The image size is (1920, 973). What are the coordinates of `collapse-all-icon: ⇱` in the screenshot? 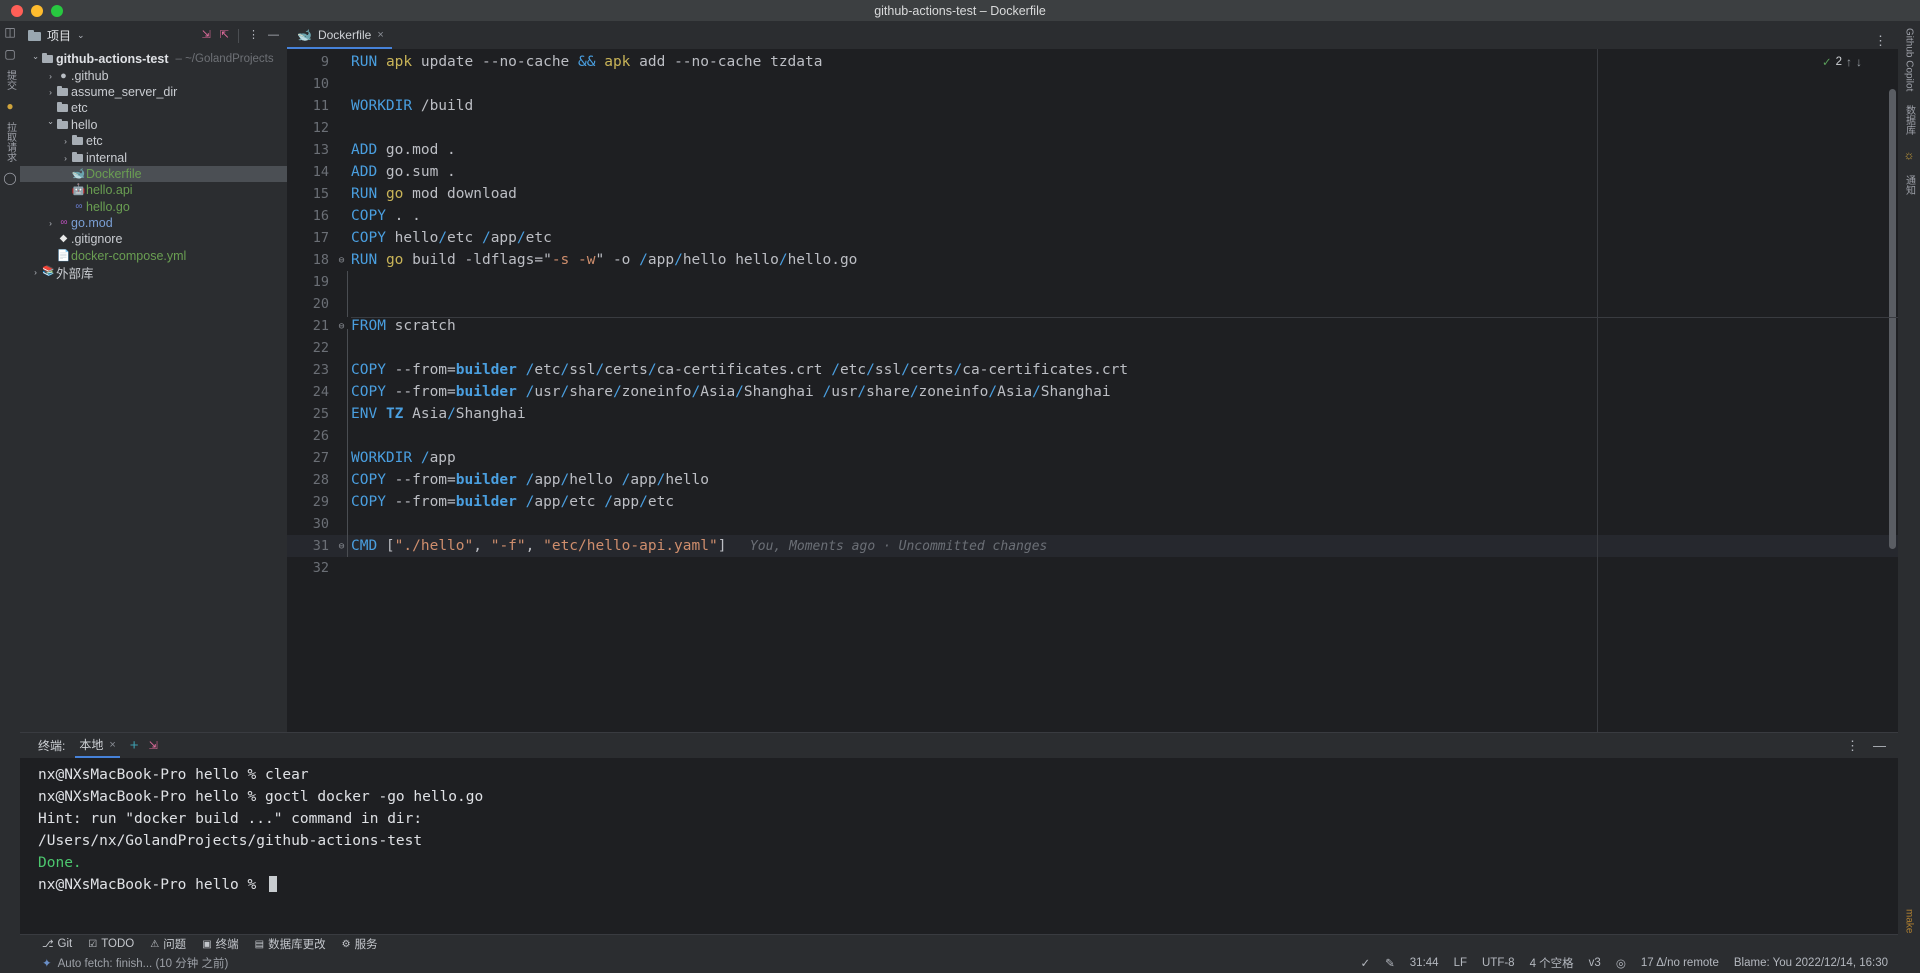 It's located at (224, 35).